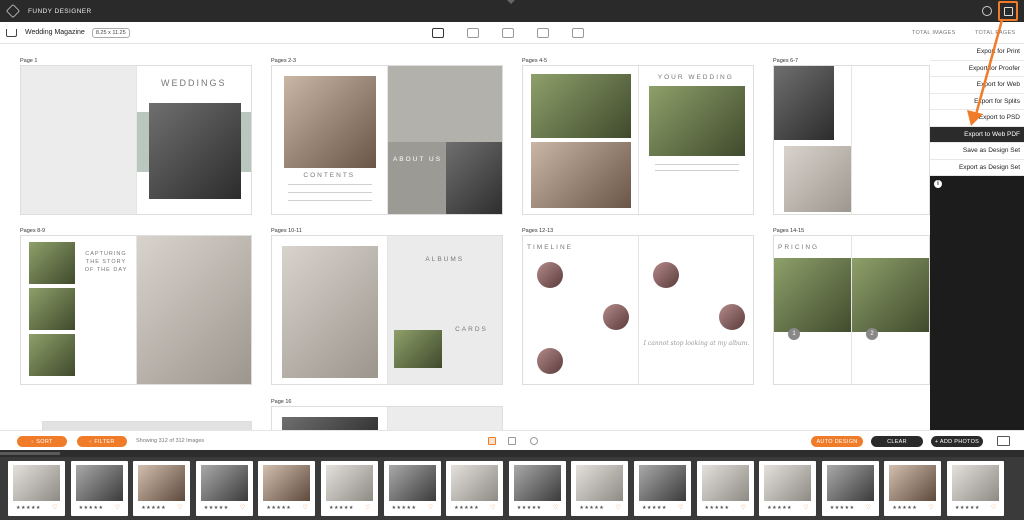  I want to click on grid-icon, so click(512, 441).